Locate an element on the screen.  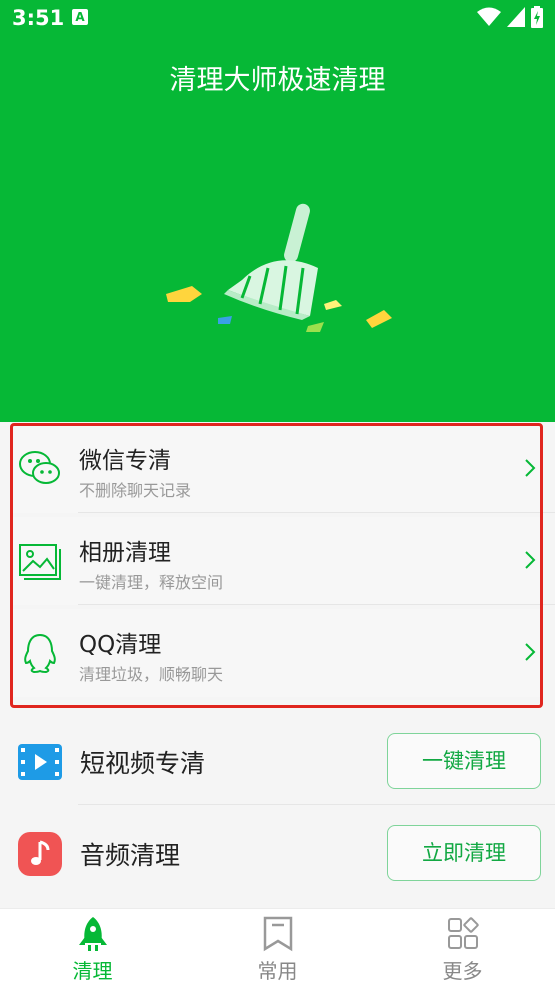
app-title: 清理大师极速清理 is located at coordinates (277, 80).